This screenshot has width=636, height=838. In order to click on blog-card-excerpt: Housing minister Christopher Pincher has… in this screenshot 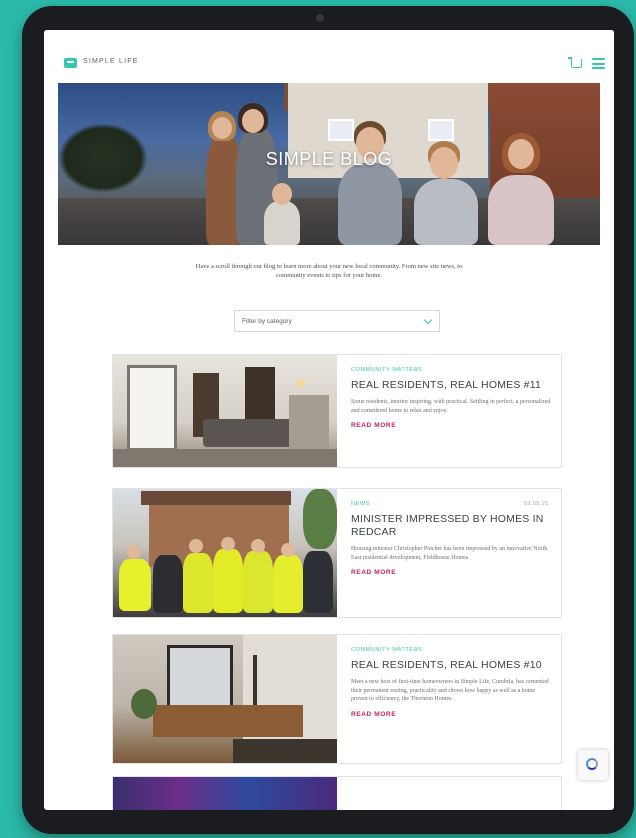, I will do `click(449, 553)`.